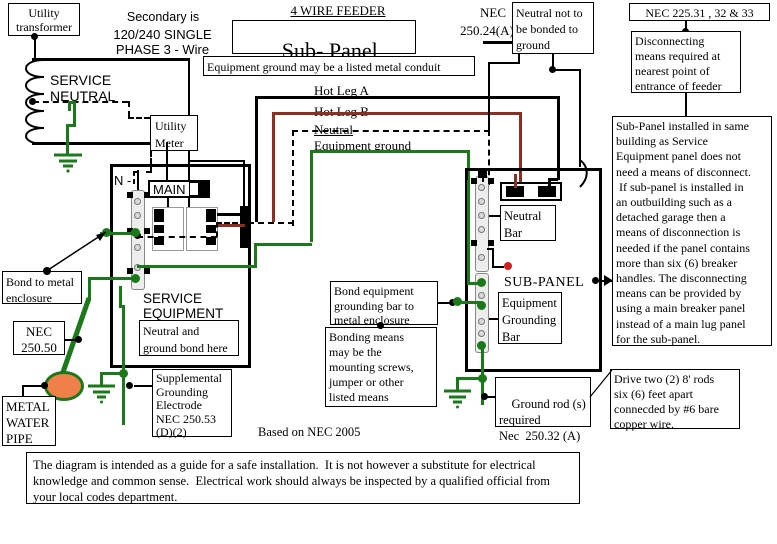 Image resolution: width=777 pixels, height=544 pixels. What do you see at coordinates (380, 325) in the screenshot?
I see `bonding-means-leader-dot` at bounding box center [380, 325].